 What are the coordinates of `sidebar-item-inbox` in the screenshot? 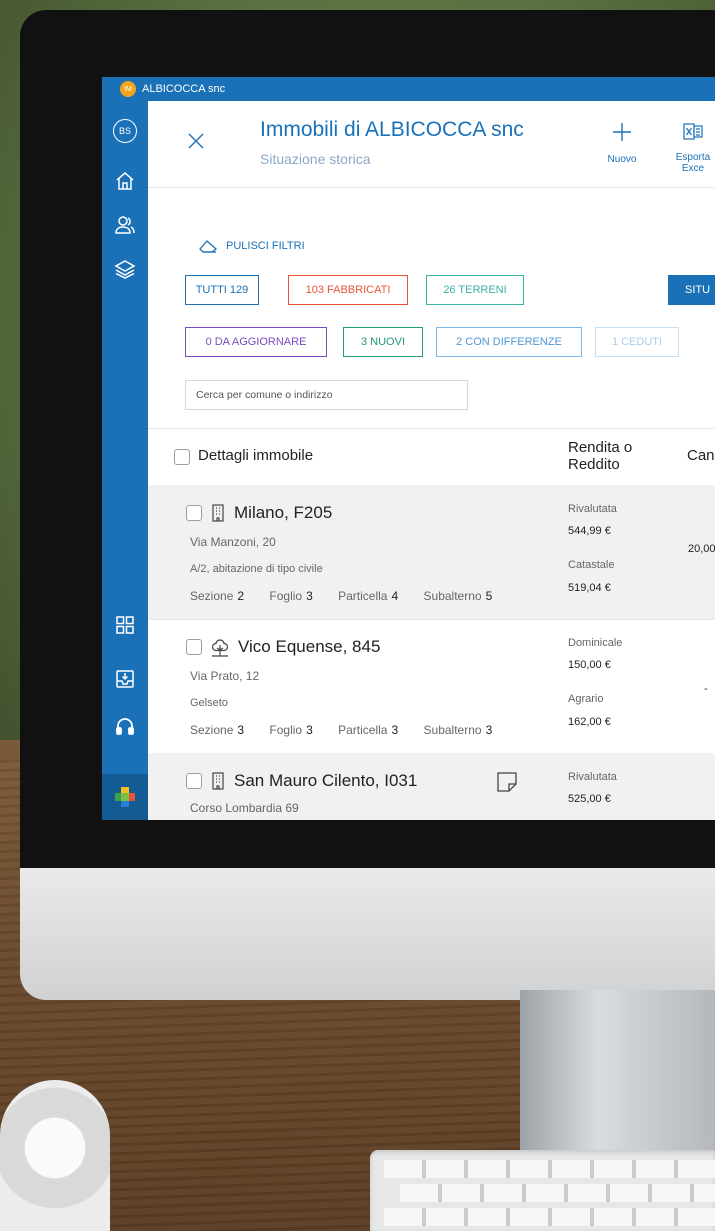 It's located at (125, 679).